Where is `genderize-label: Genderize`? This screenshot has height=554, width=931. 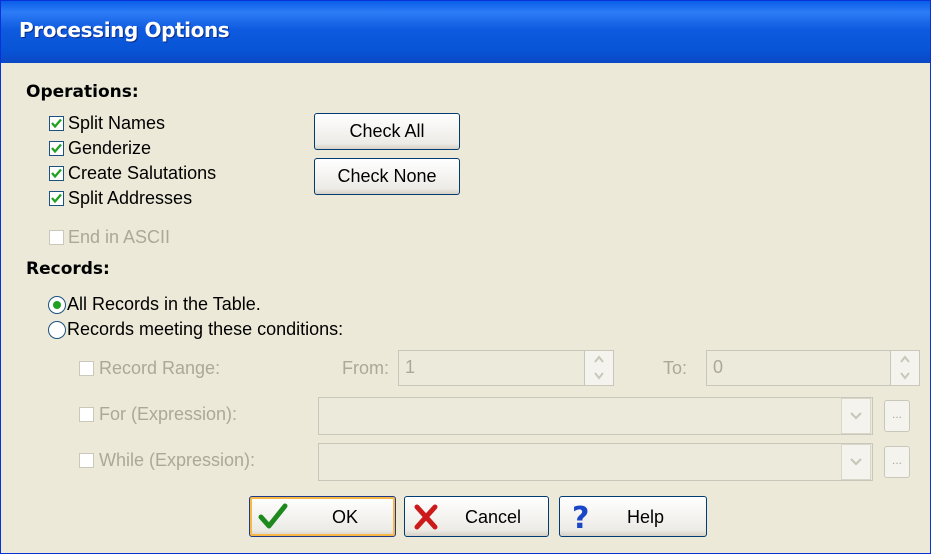
genderize-label: Genderize is located at coordinates (110, 148).